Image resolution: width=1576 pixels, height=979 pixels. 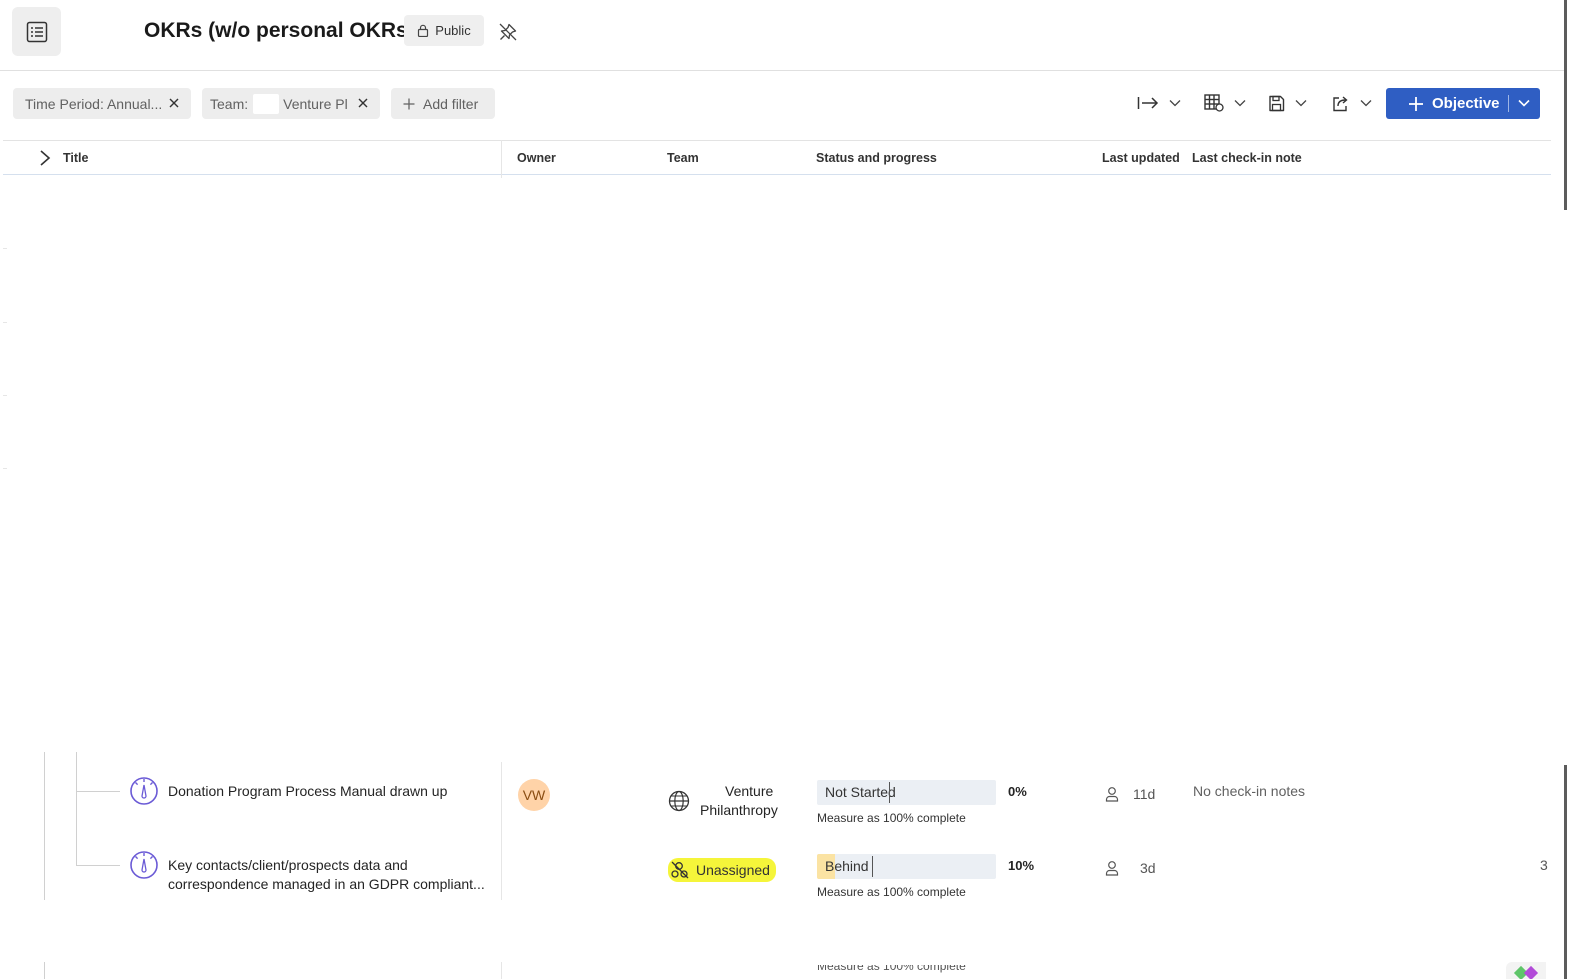 What do you see at coordinates (1148, 103) in the screenshot?
I see `arrow-to-right-icon` at bounding box center [1148, 103].